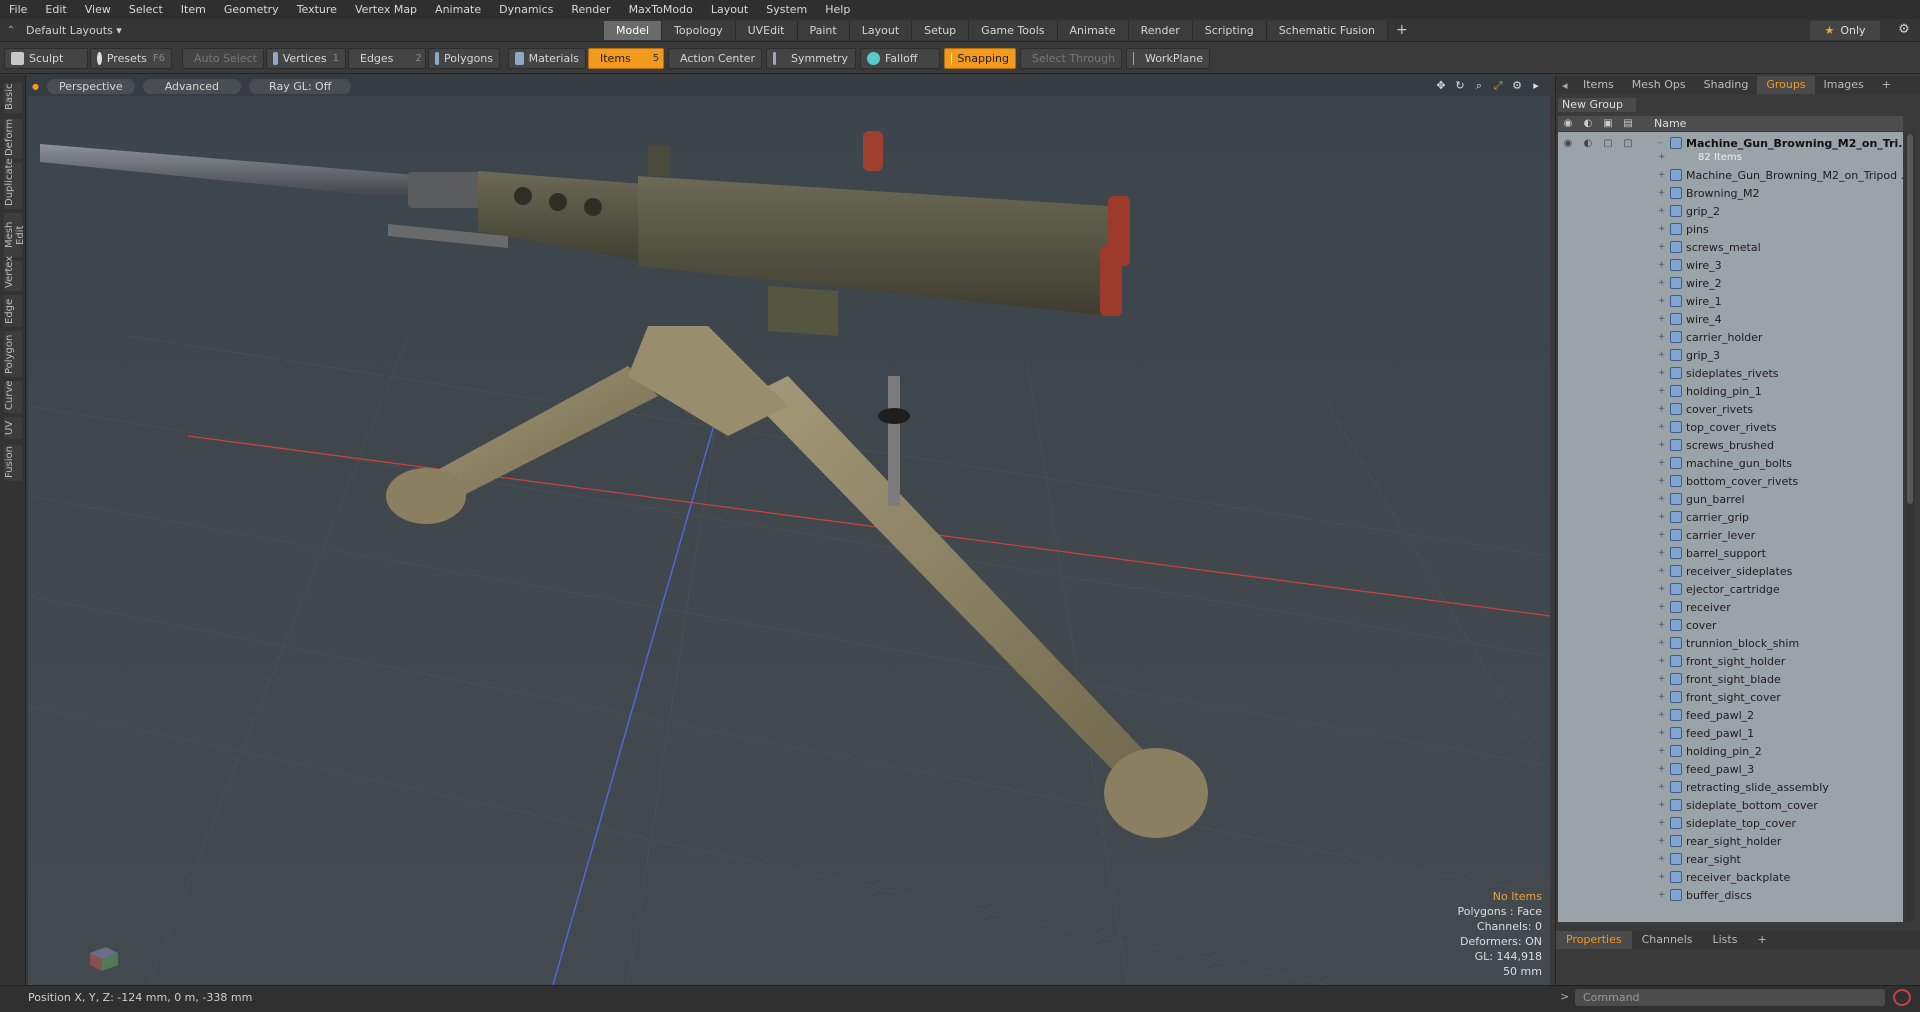 This screenshot has width=1920, height=1012. I want to click on list-item: + wire_4, so click(1730, 319).